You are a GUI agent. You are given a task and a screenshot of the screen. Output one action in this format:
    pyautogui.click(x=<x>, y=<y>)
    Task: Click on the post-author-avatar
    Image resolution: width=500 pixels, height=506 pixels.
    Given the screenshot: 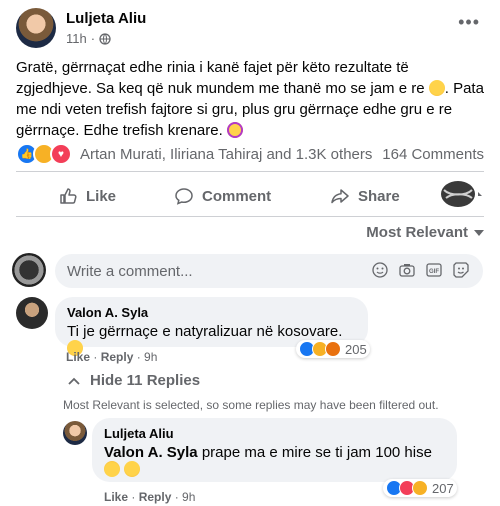 What is the action you would take?
    pyautogui.click(x=36, y=28)
    